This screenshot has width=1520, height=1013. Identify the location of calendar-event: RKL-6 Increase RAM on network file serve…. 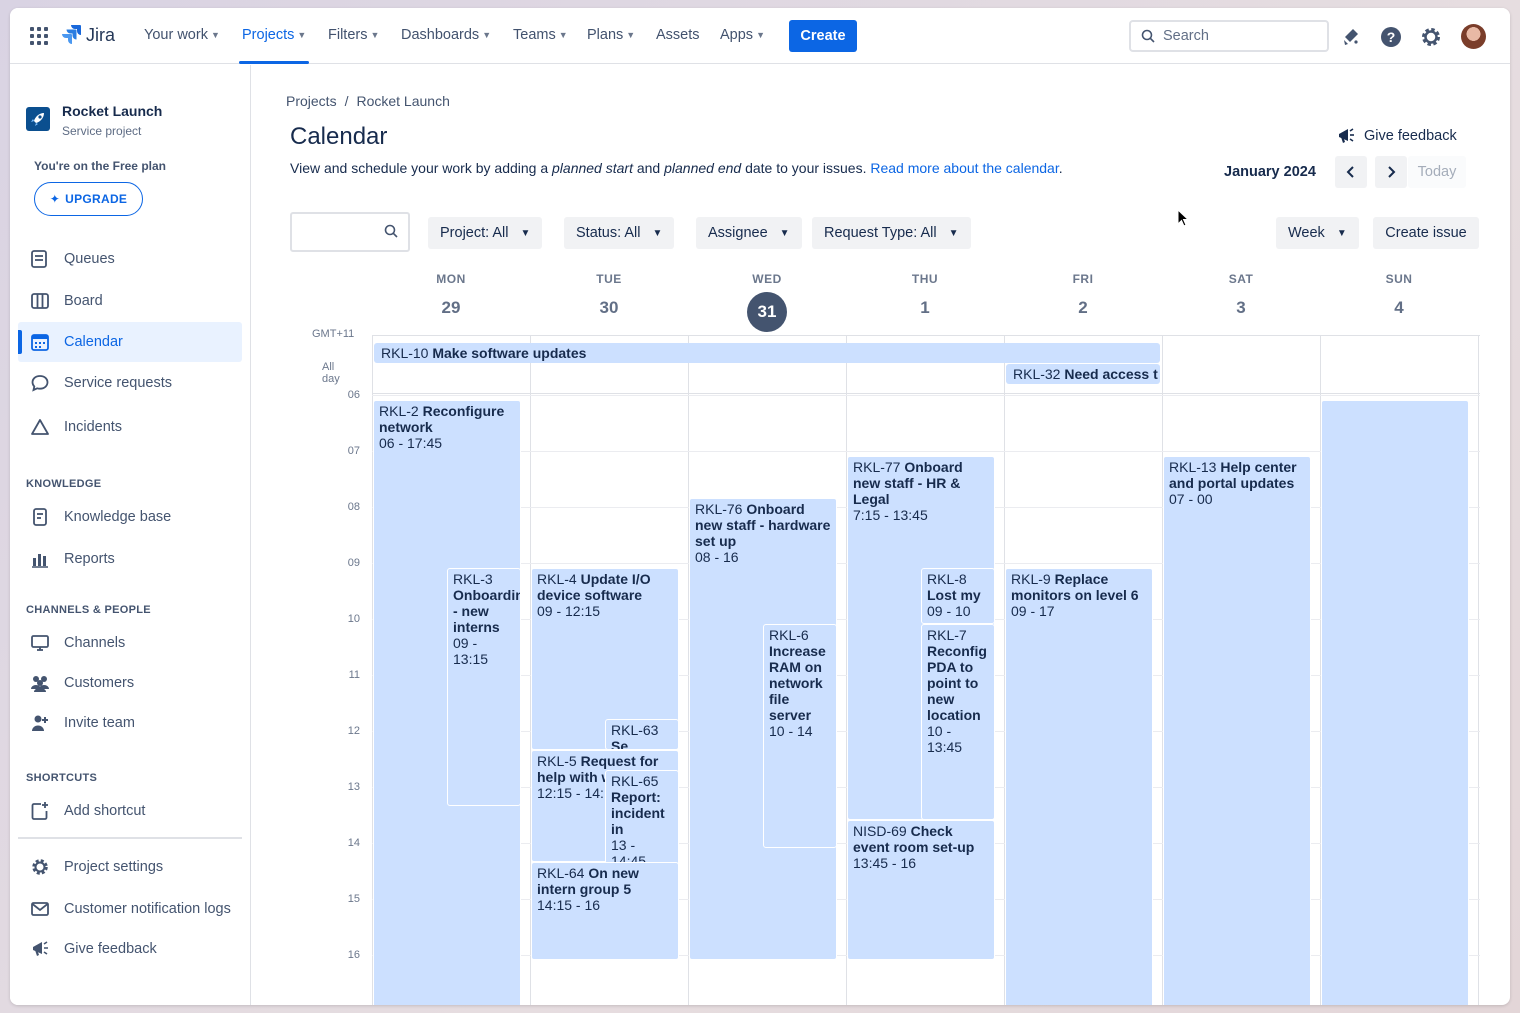
(800, 736).